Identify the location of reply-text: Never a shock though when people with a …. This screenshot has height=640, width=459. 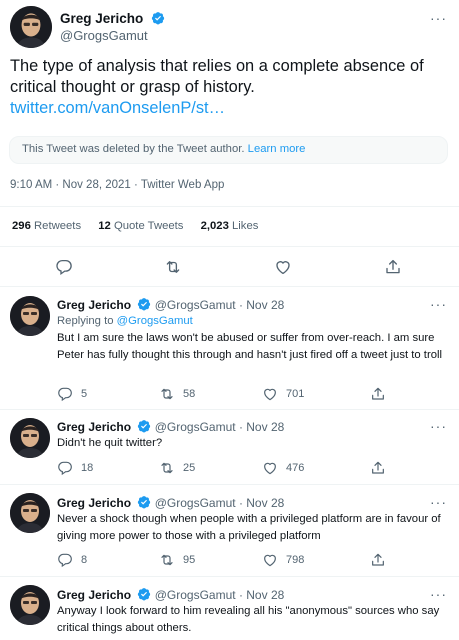
(249, 527).